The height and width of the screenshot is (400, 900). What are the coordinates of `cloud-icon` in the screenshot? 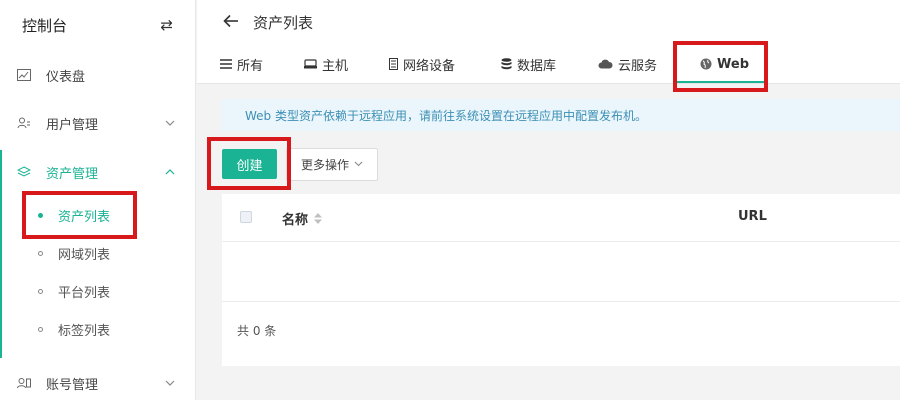 It's located at (605, 64).